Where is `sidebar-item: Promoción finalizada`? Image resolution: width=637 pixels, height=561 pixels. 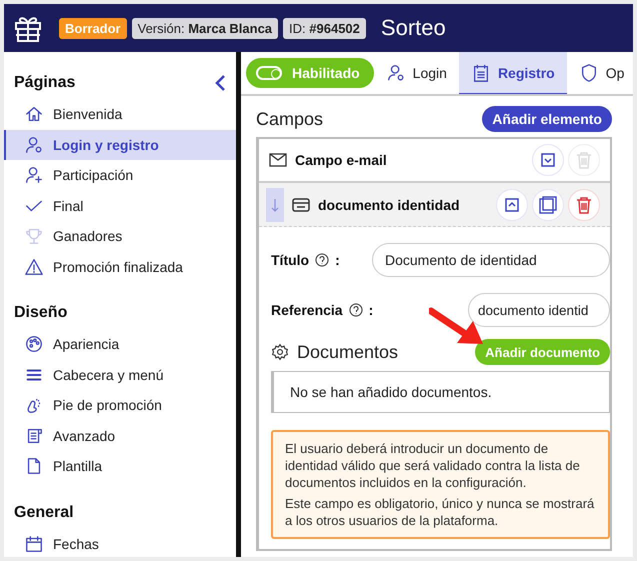
sidebar-item: Promoción finalizada is located at coordinates (120, 267).